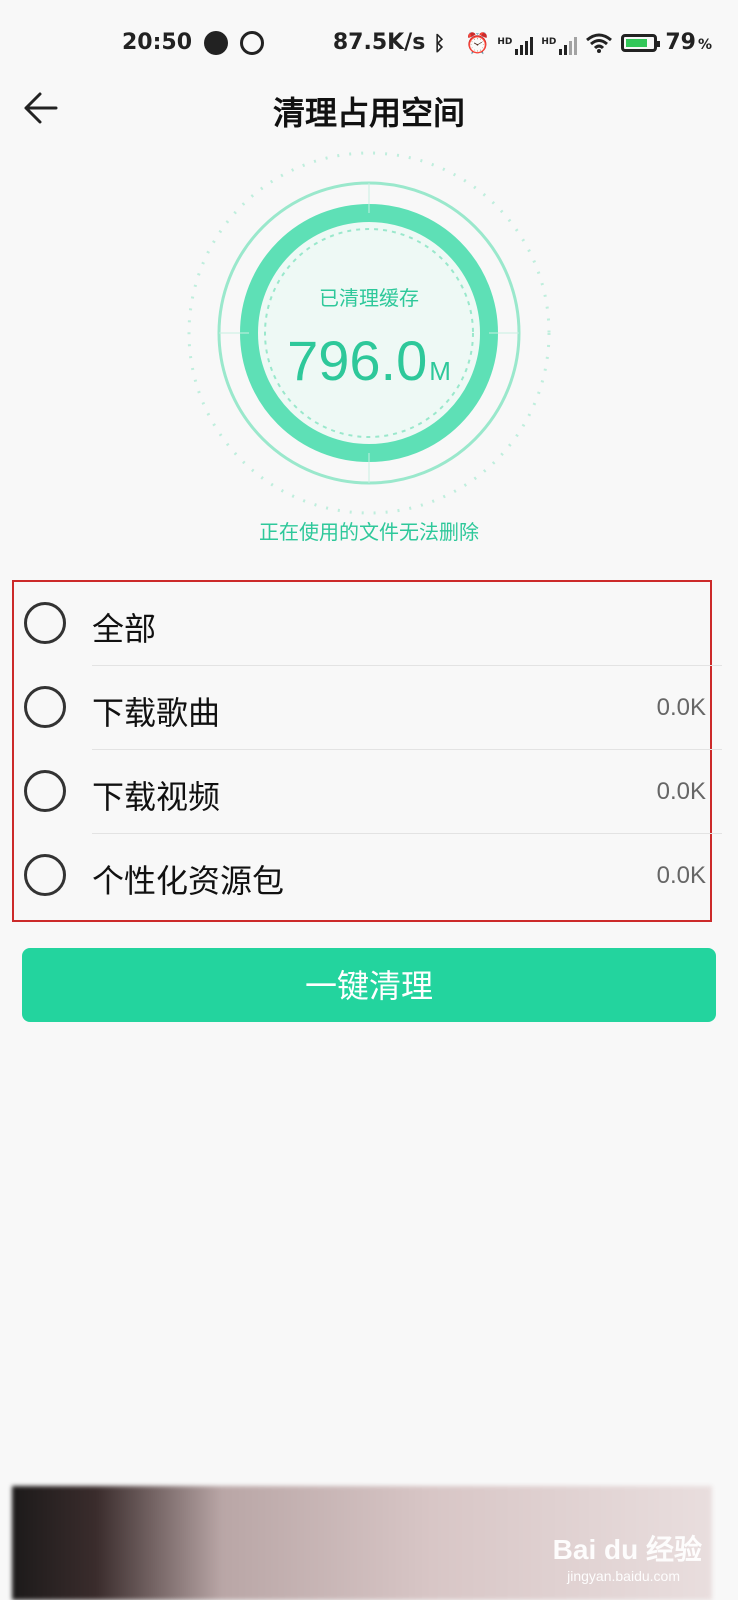 This screenshot has width=738, height=1600. I want to click on list-item-label: 全部, so click(124, 629).